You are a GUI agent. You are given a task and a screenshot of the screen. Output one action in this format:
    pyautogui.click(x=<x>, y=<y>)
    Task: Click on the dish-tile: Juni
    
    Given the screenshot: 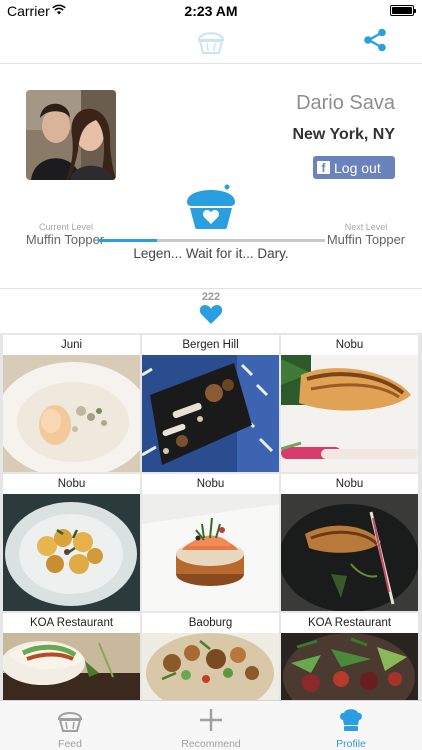 What is the action you would take?
    pyautogui.click(x=71, y=403)
    